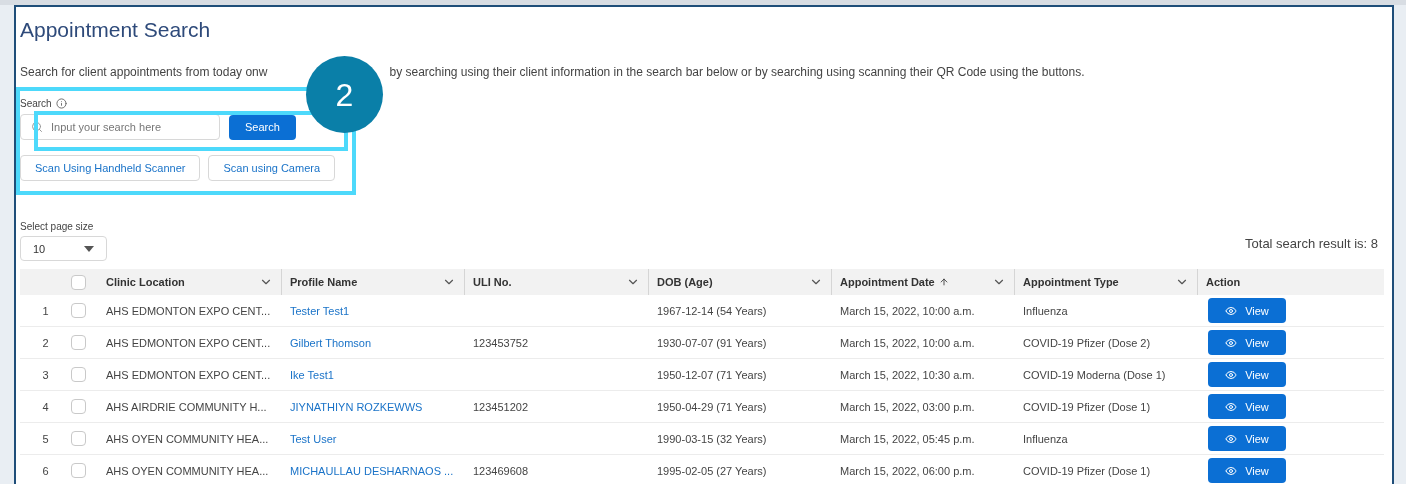 This screenshot has height=484, width=1406. What do you see at coordinates (262, 127) in the screenshot?
I see `search-button: Search` at bounding box center [262, 127].